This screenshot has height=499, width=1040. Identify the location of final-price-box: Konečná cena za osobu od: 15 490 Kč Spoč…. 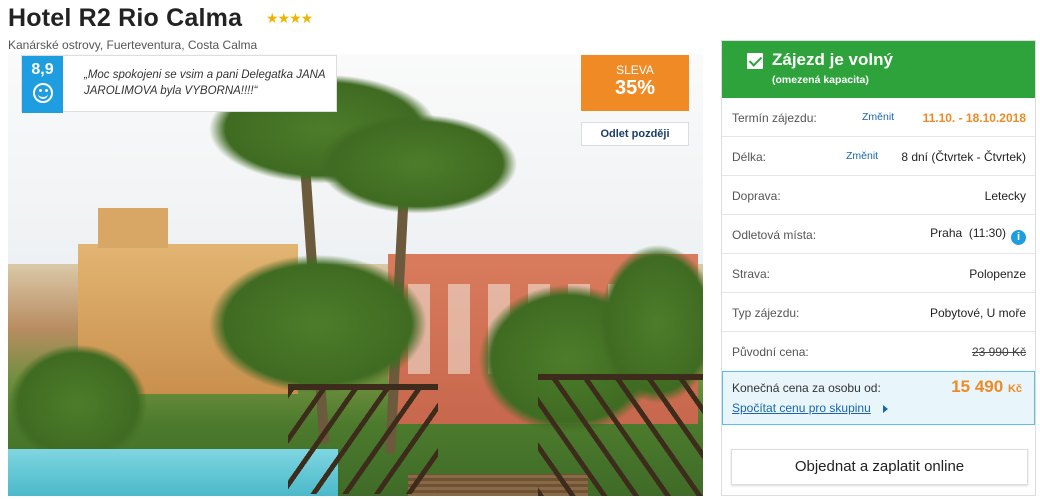
(878, 398).